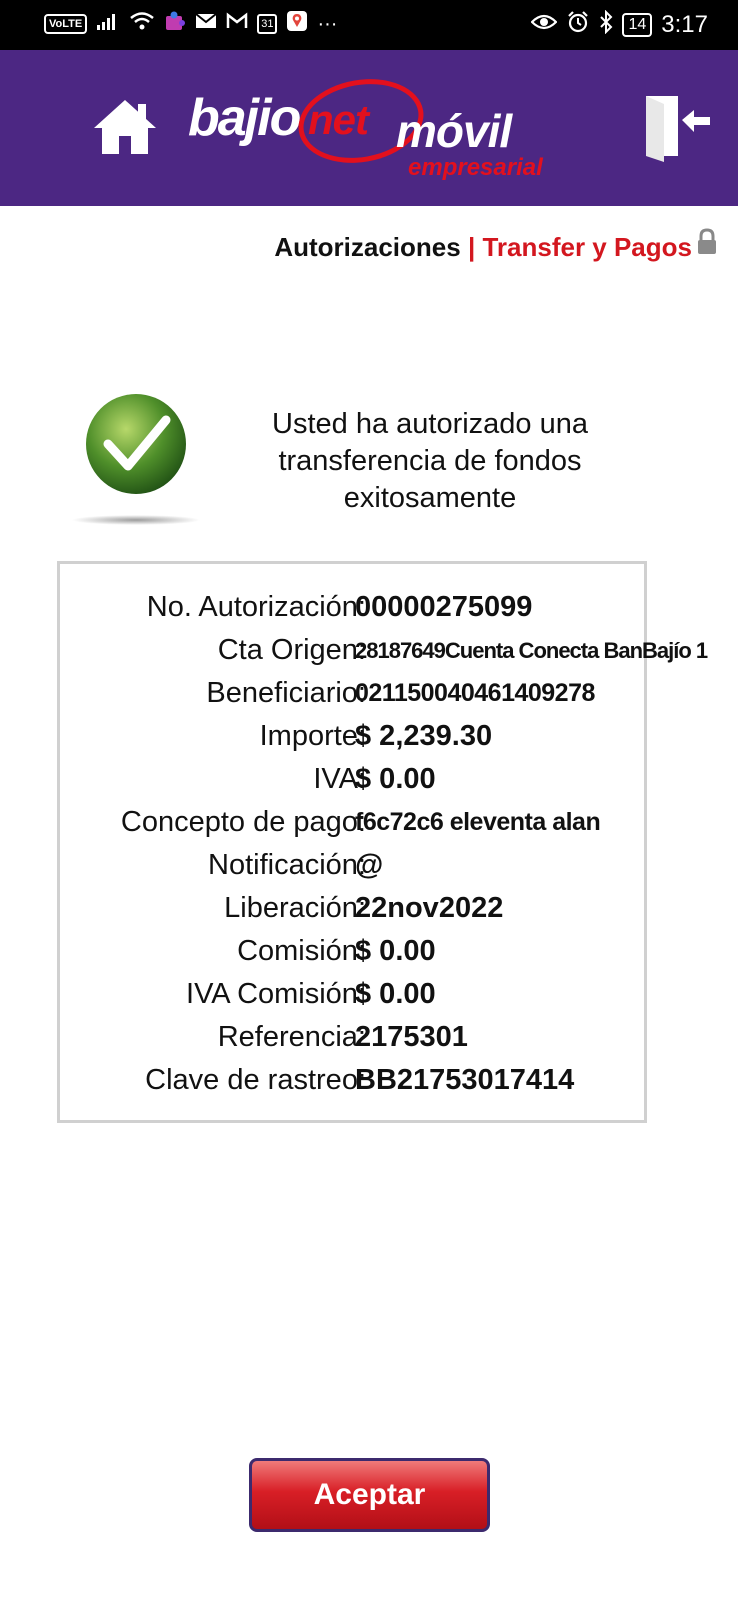 The image size is (738, 1600). I want to click on home-icon, so click(125, 127).